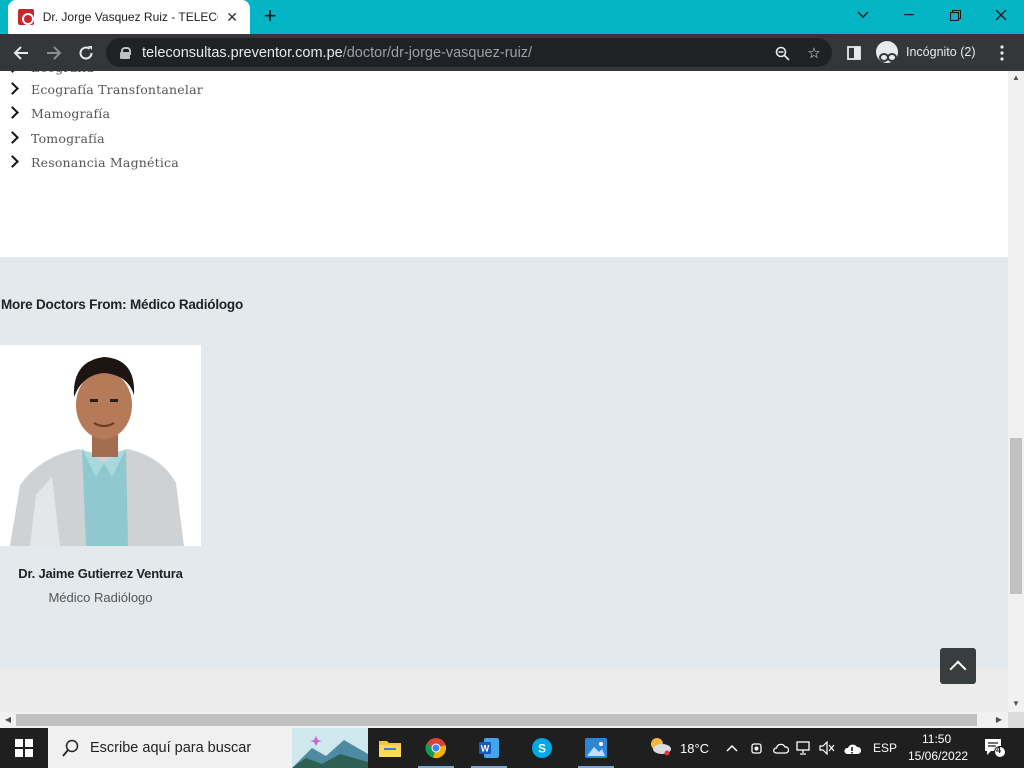 Image resolution: width=1024 pixels, height=768 pixels. What do you see at coordinates (330, 748) in the screenshot?
I see `search-highlight-landscape-icon` at bounding box center [330, 748].